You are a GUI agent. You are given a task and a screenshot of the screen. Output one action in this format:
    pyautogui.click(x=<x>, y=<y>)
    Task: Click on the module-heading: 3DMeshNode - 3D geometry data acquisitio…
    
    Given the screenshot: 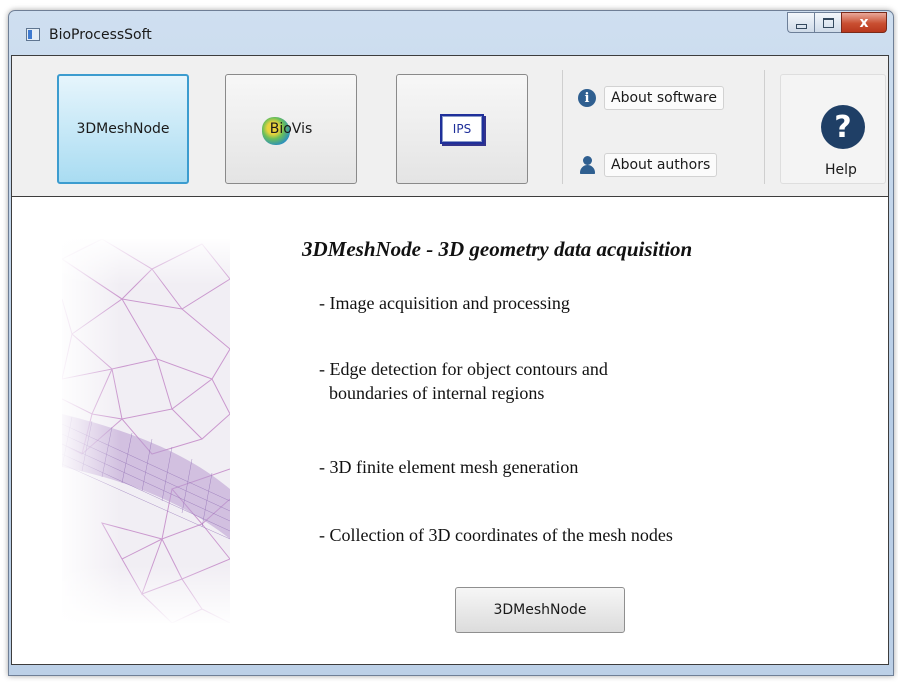 What is the action you would take?
    pyautogui.click(x=497, y=249)
    